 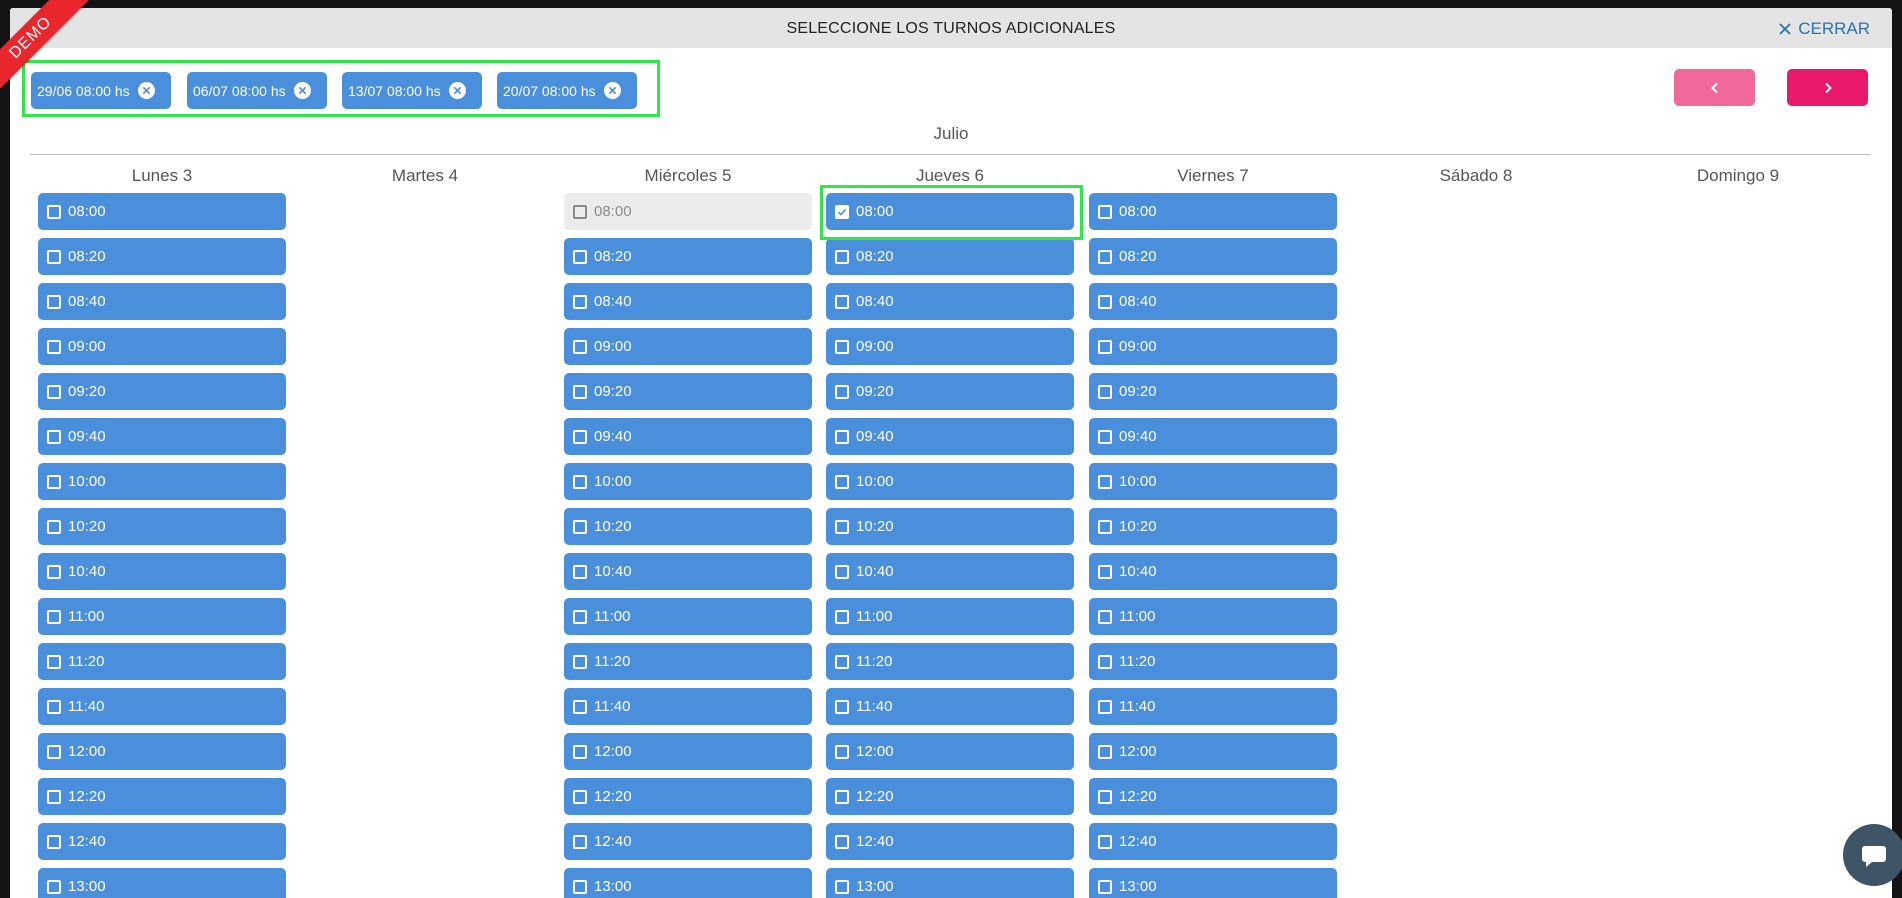 What do you see at coordinates (1872, 855) in the screenshot?
I see `chat-widget-button` at bounding box center [1872, 855].